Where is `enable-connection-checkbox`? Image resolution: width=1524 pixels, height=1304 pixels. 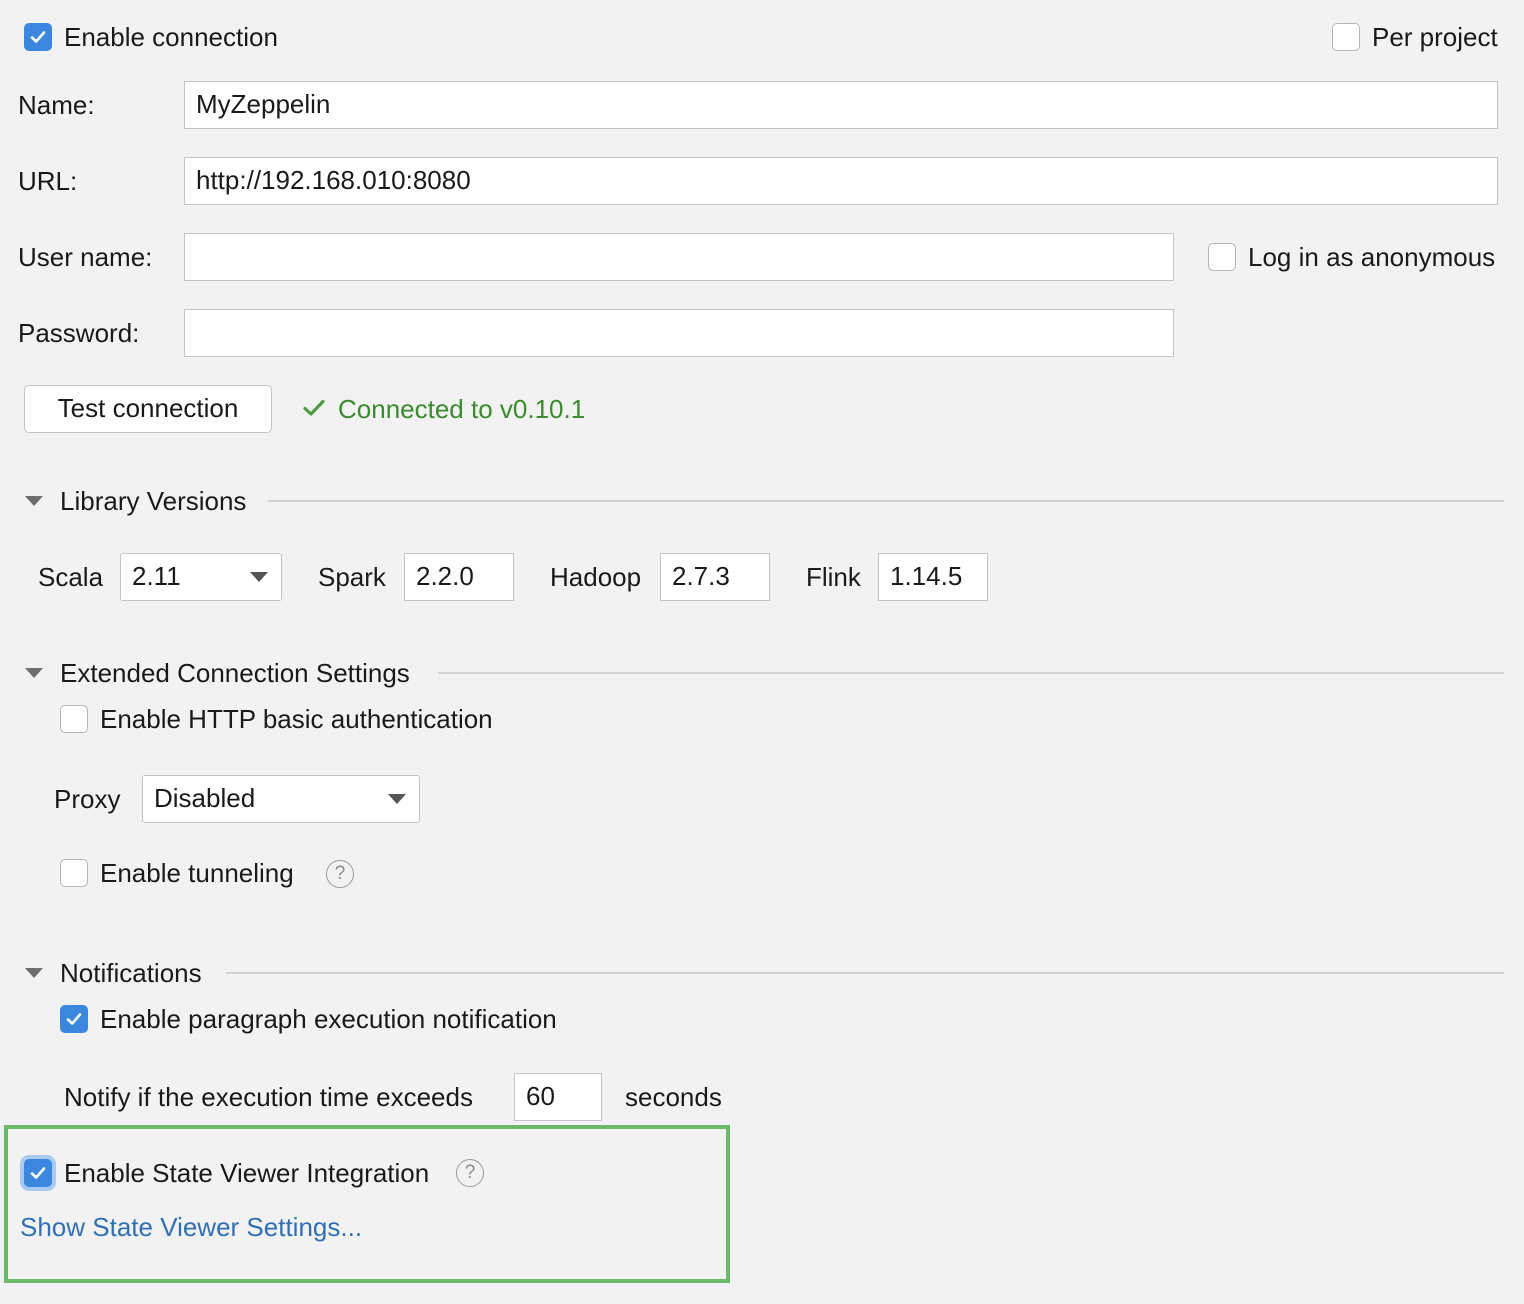 enable-connection-checkbox is located at coordinates (38, 37).